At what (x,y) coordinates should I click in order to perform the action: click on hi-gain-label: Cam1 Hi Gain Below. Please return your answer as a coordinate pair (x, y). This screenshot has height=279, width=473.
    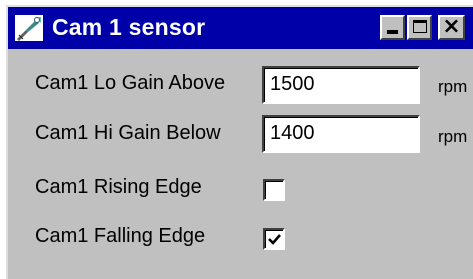
    Looking at the image, I should click on (128, 133).